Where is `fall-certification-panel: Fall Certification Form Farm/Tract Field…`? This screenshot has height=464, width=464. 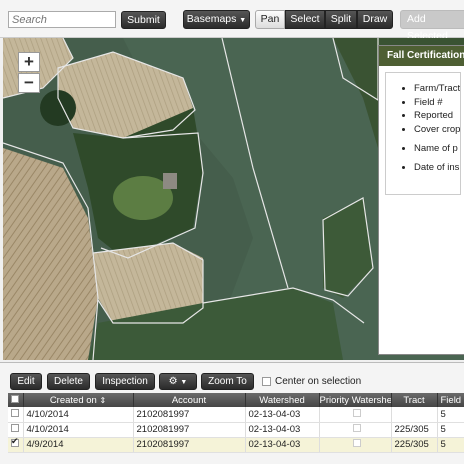 fall-certification-panel: Fall Certification Form Farm/Tract Field… is located at coordinates (421, 200).